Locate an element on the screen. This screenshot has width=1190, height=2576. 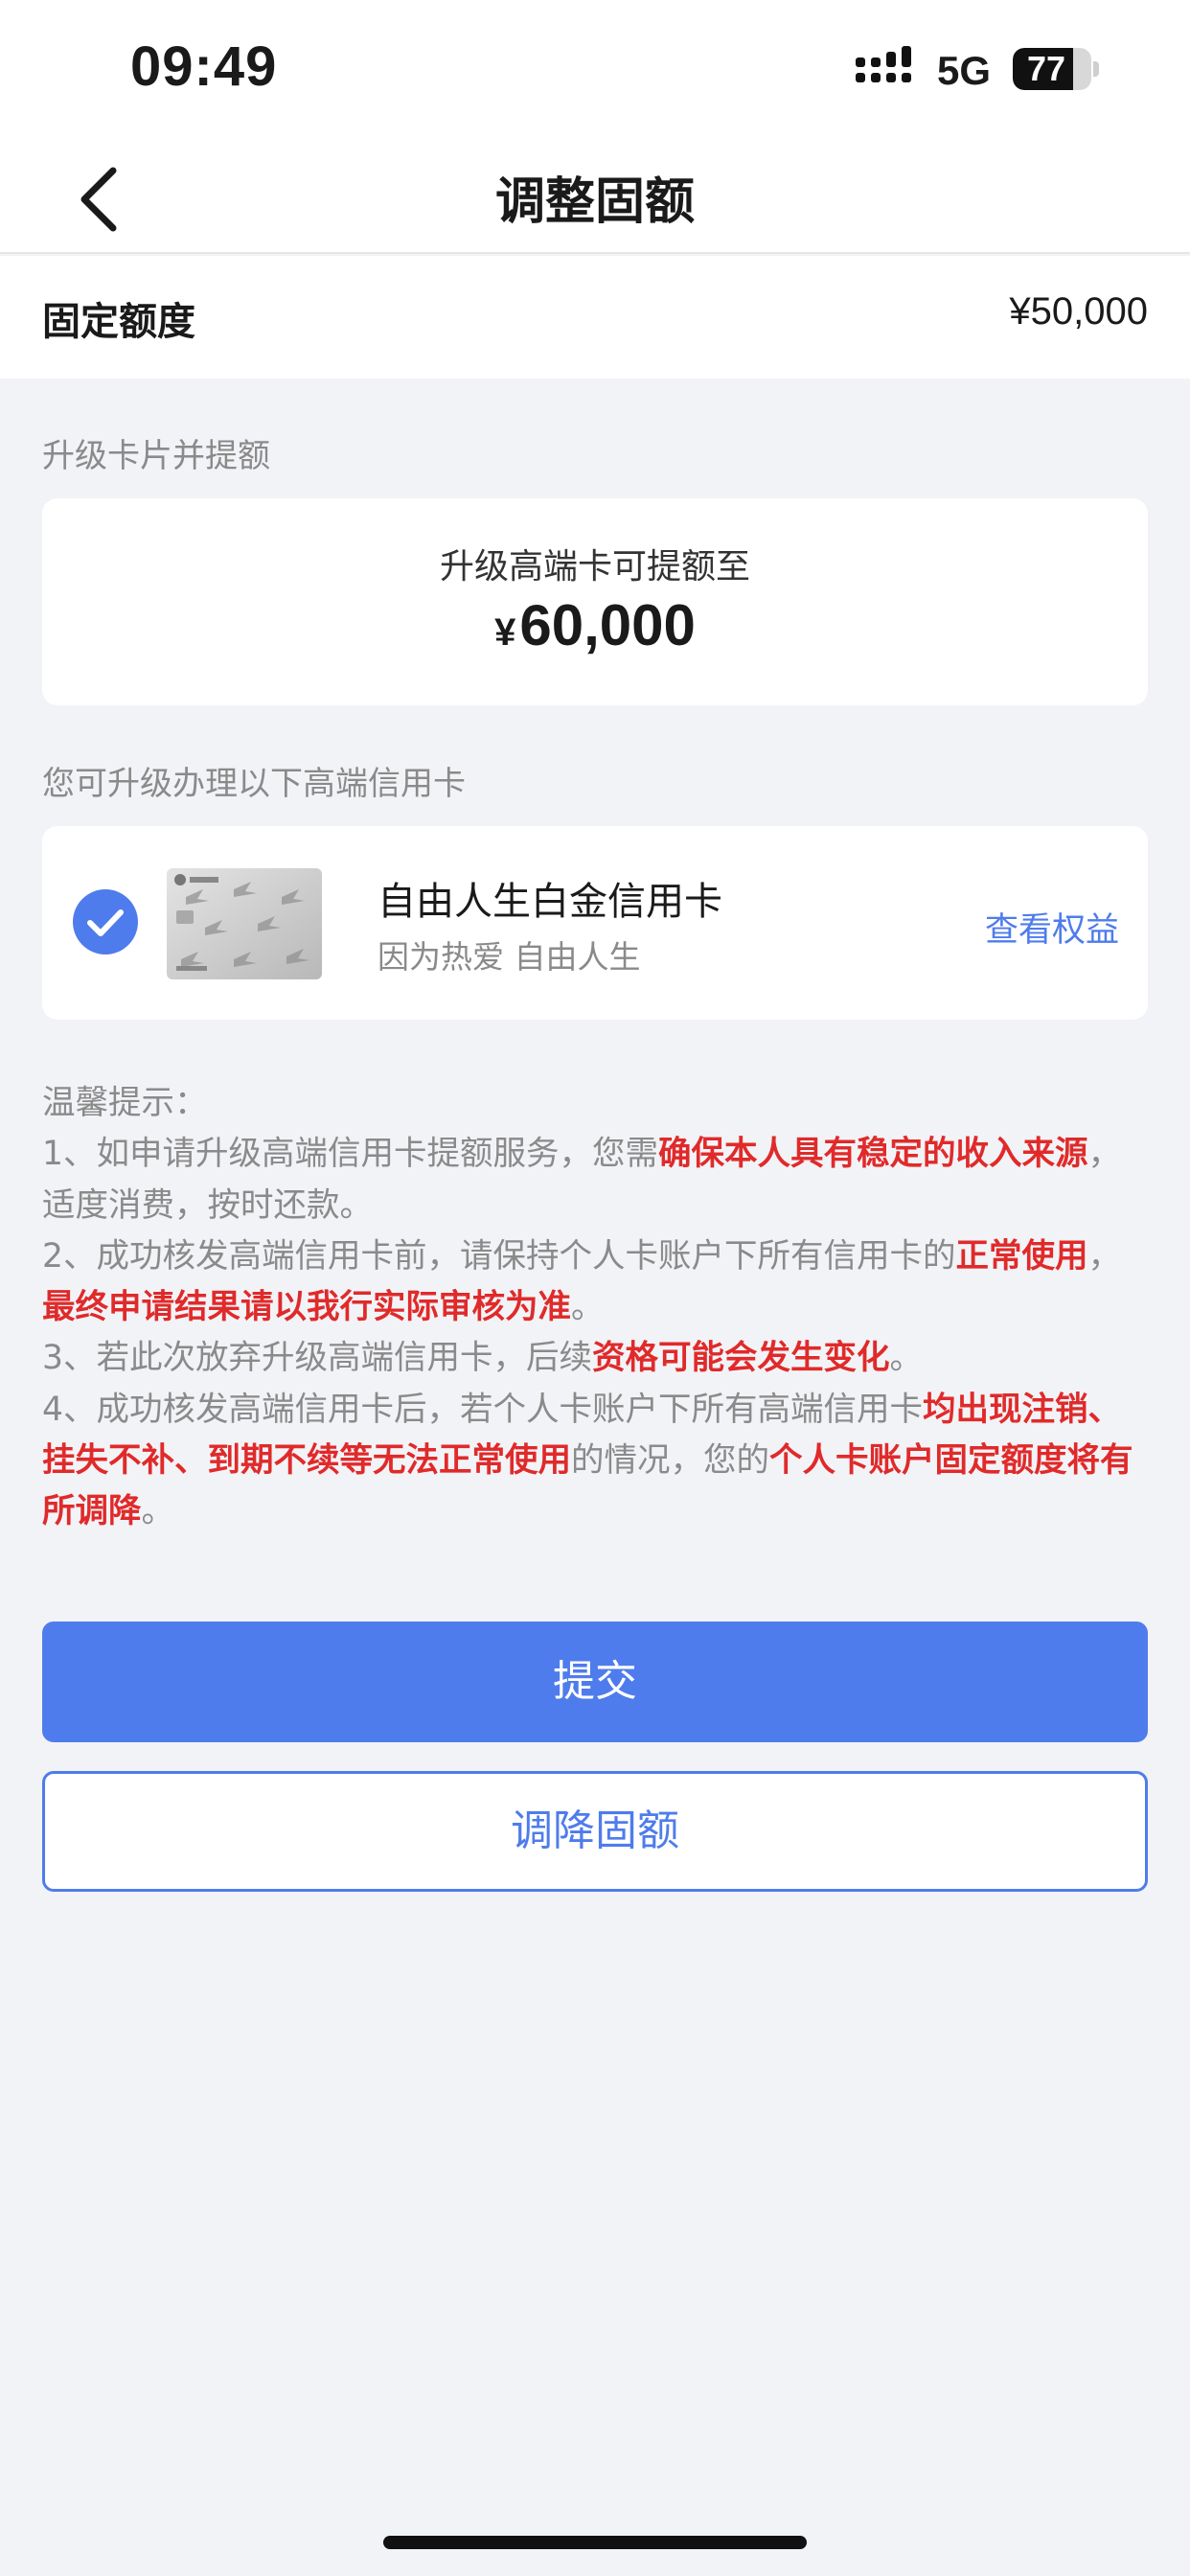
tip-item: 3、若此次放弃升级高端信用卡，后续资格可能会发生变化。 is located at coordinates (598, 1358).